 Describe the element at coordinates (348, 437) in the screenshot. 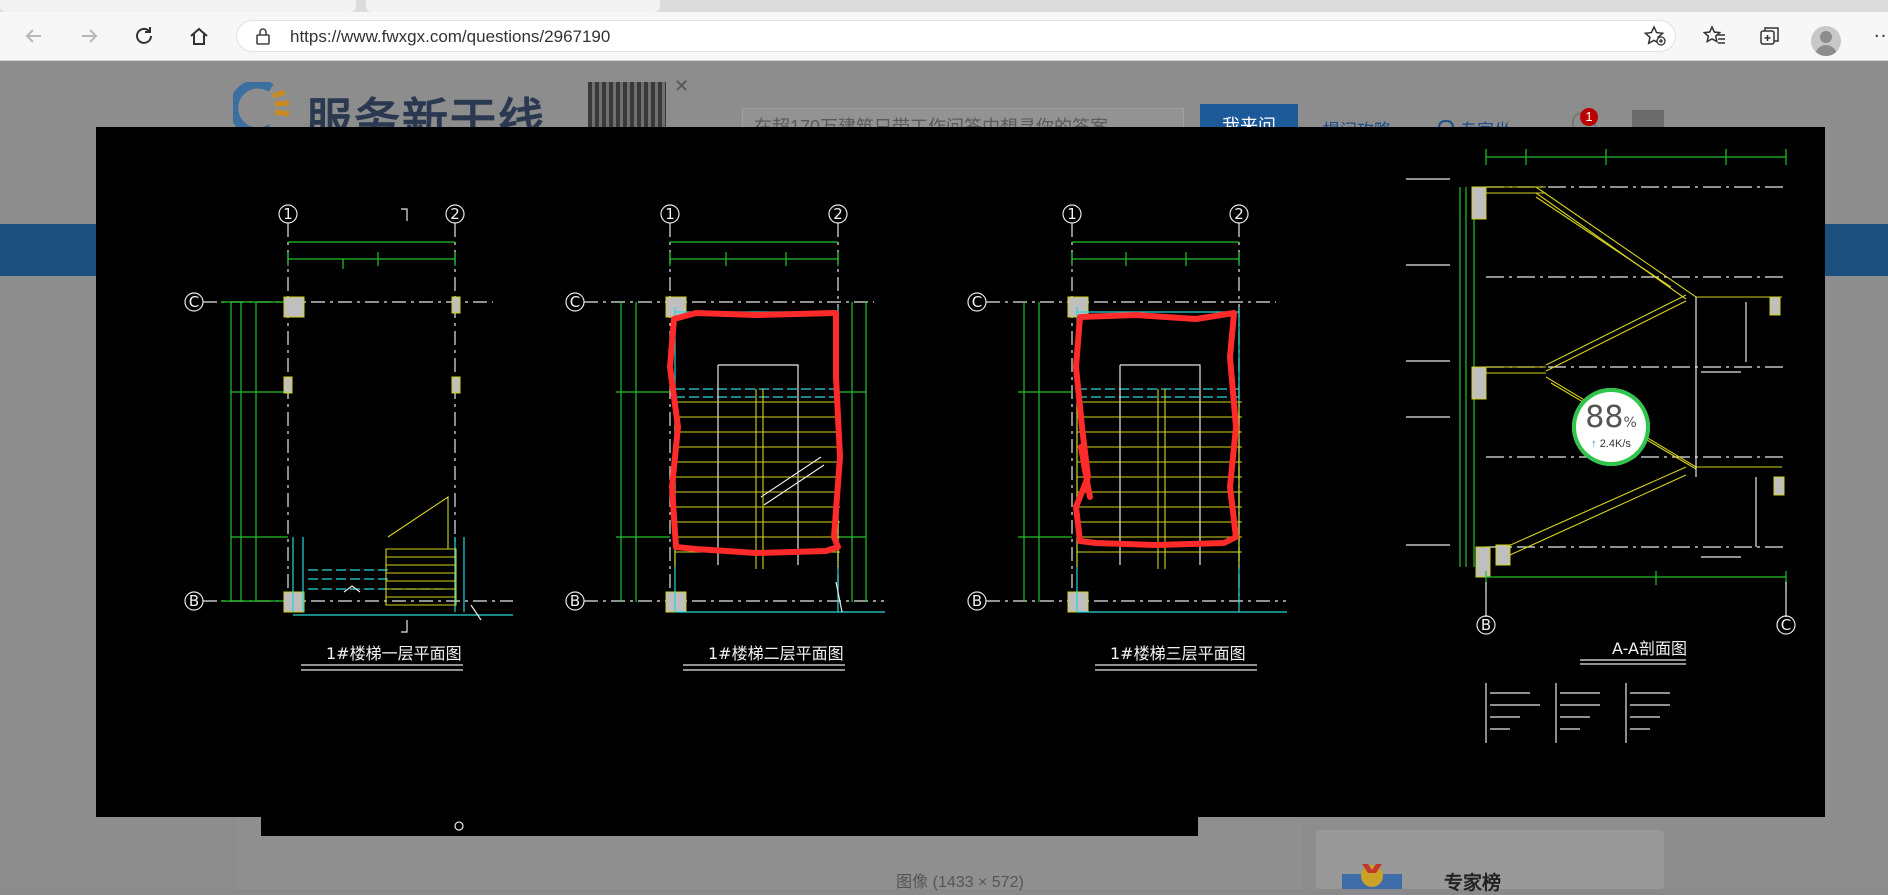

I see `plan-1: 1 2 C B 1#楼梯一层平面图` at that location.